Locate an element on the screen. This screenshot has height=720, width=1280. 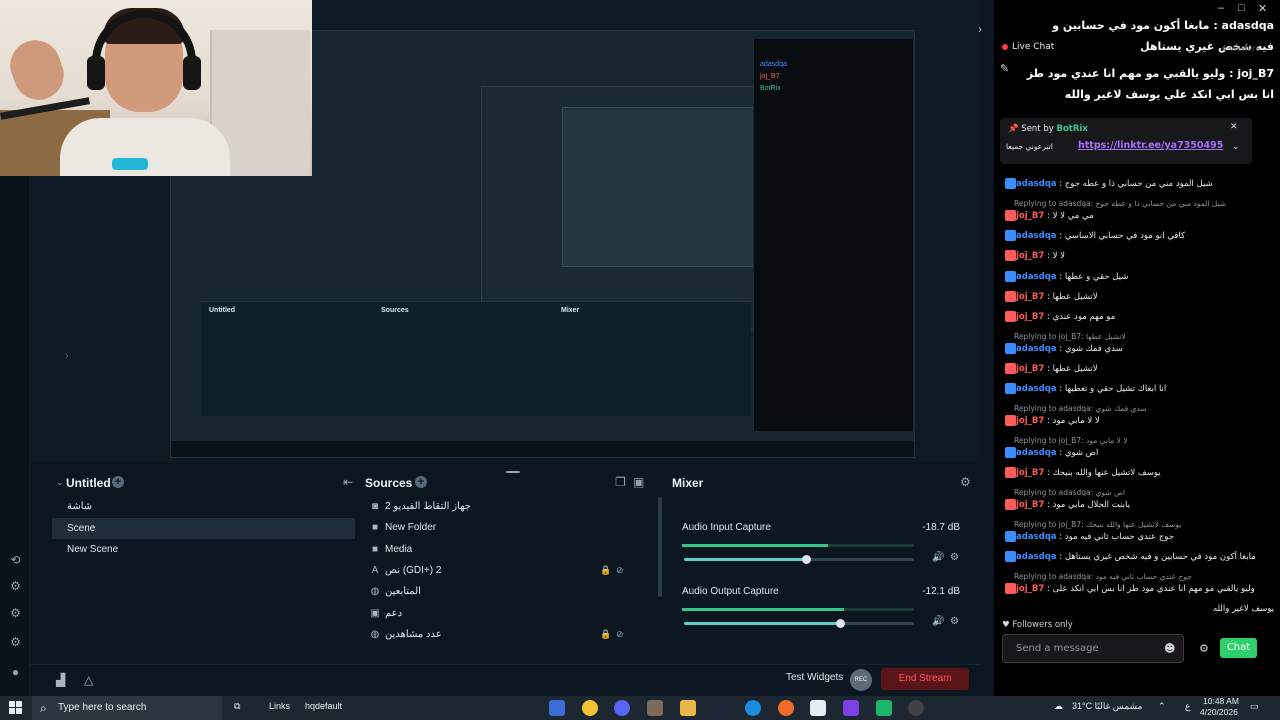
minimize-icon: – is located at coordinates (1221, 8).